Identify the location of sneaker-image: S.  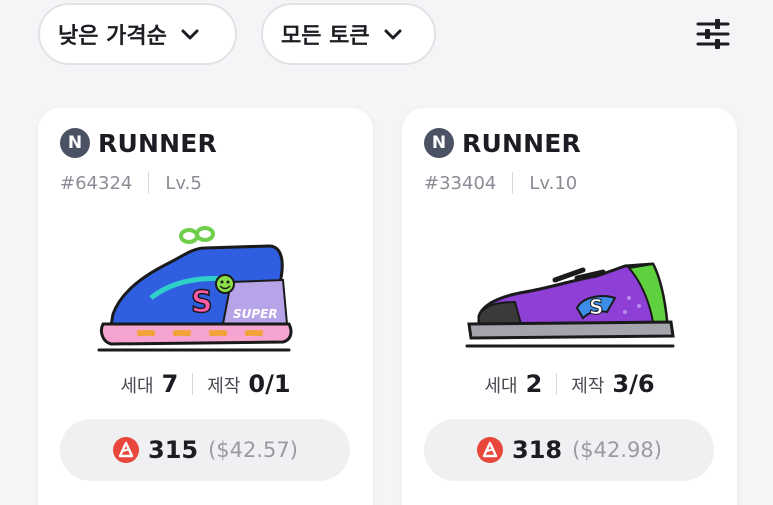
(570, 305).